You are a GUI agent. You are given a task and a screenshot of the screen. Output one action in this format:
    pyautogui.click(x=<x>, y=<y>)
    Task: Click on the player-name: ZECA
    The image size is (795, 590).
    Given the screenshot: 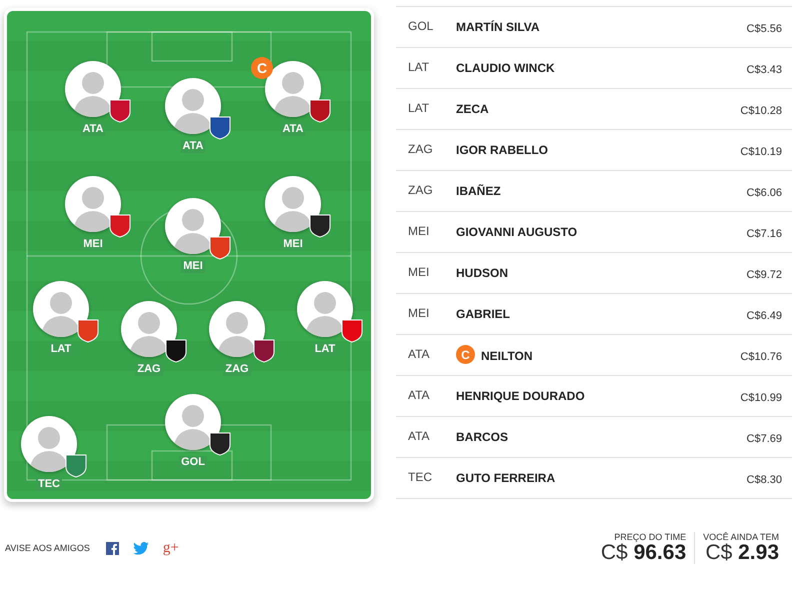 What is the action you would take?
    pyautogui.click(x=473, y=108)
    